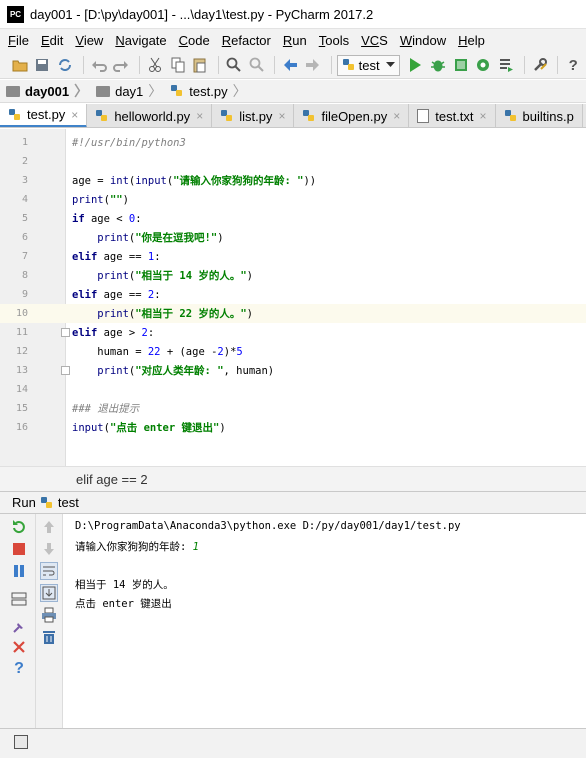 This screenshot has width=586, height=758. I want to click on breadcrumb: day001 〉 day1 〉 test.py 〉, so click(293, 91).